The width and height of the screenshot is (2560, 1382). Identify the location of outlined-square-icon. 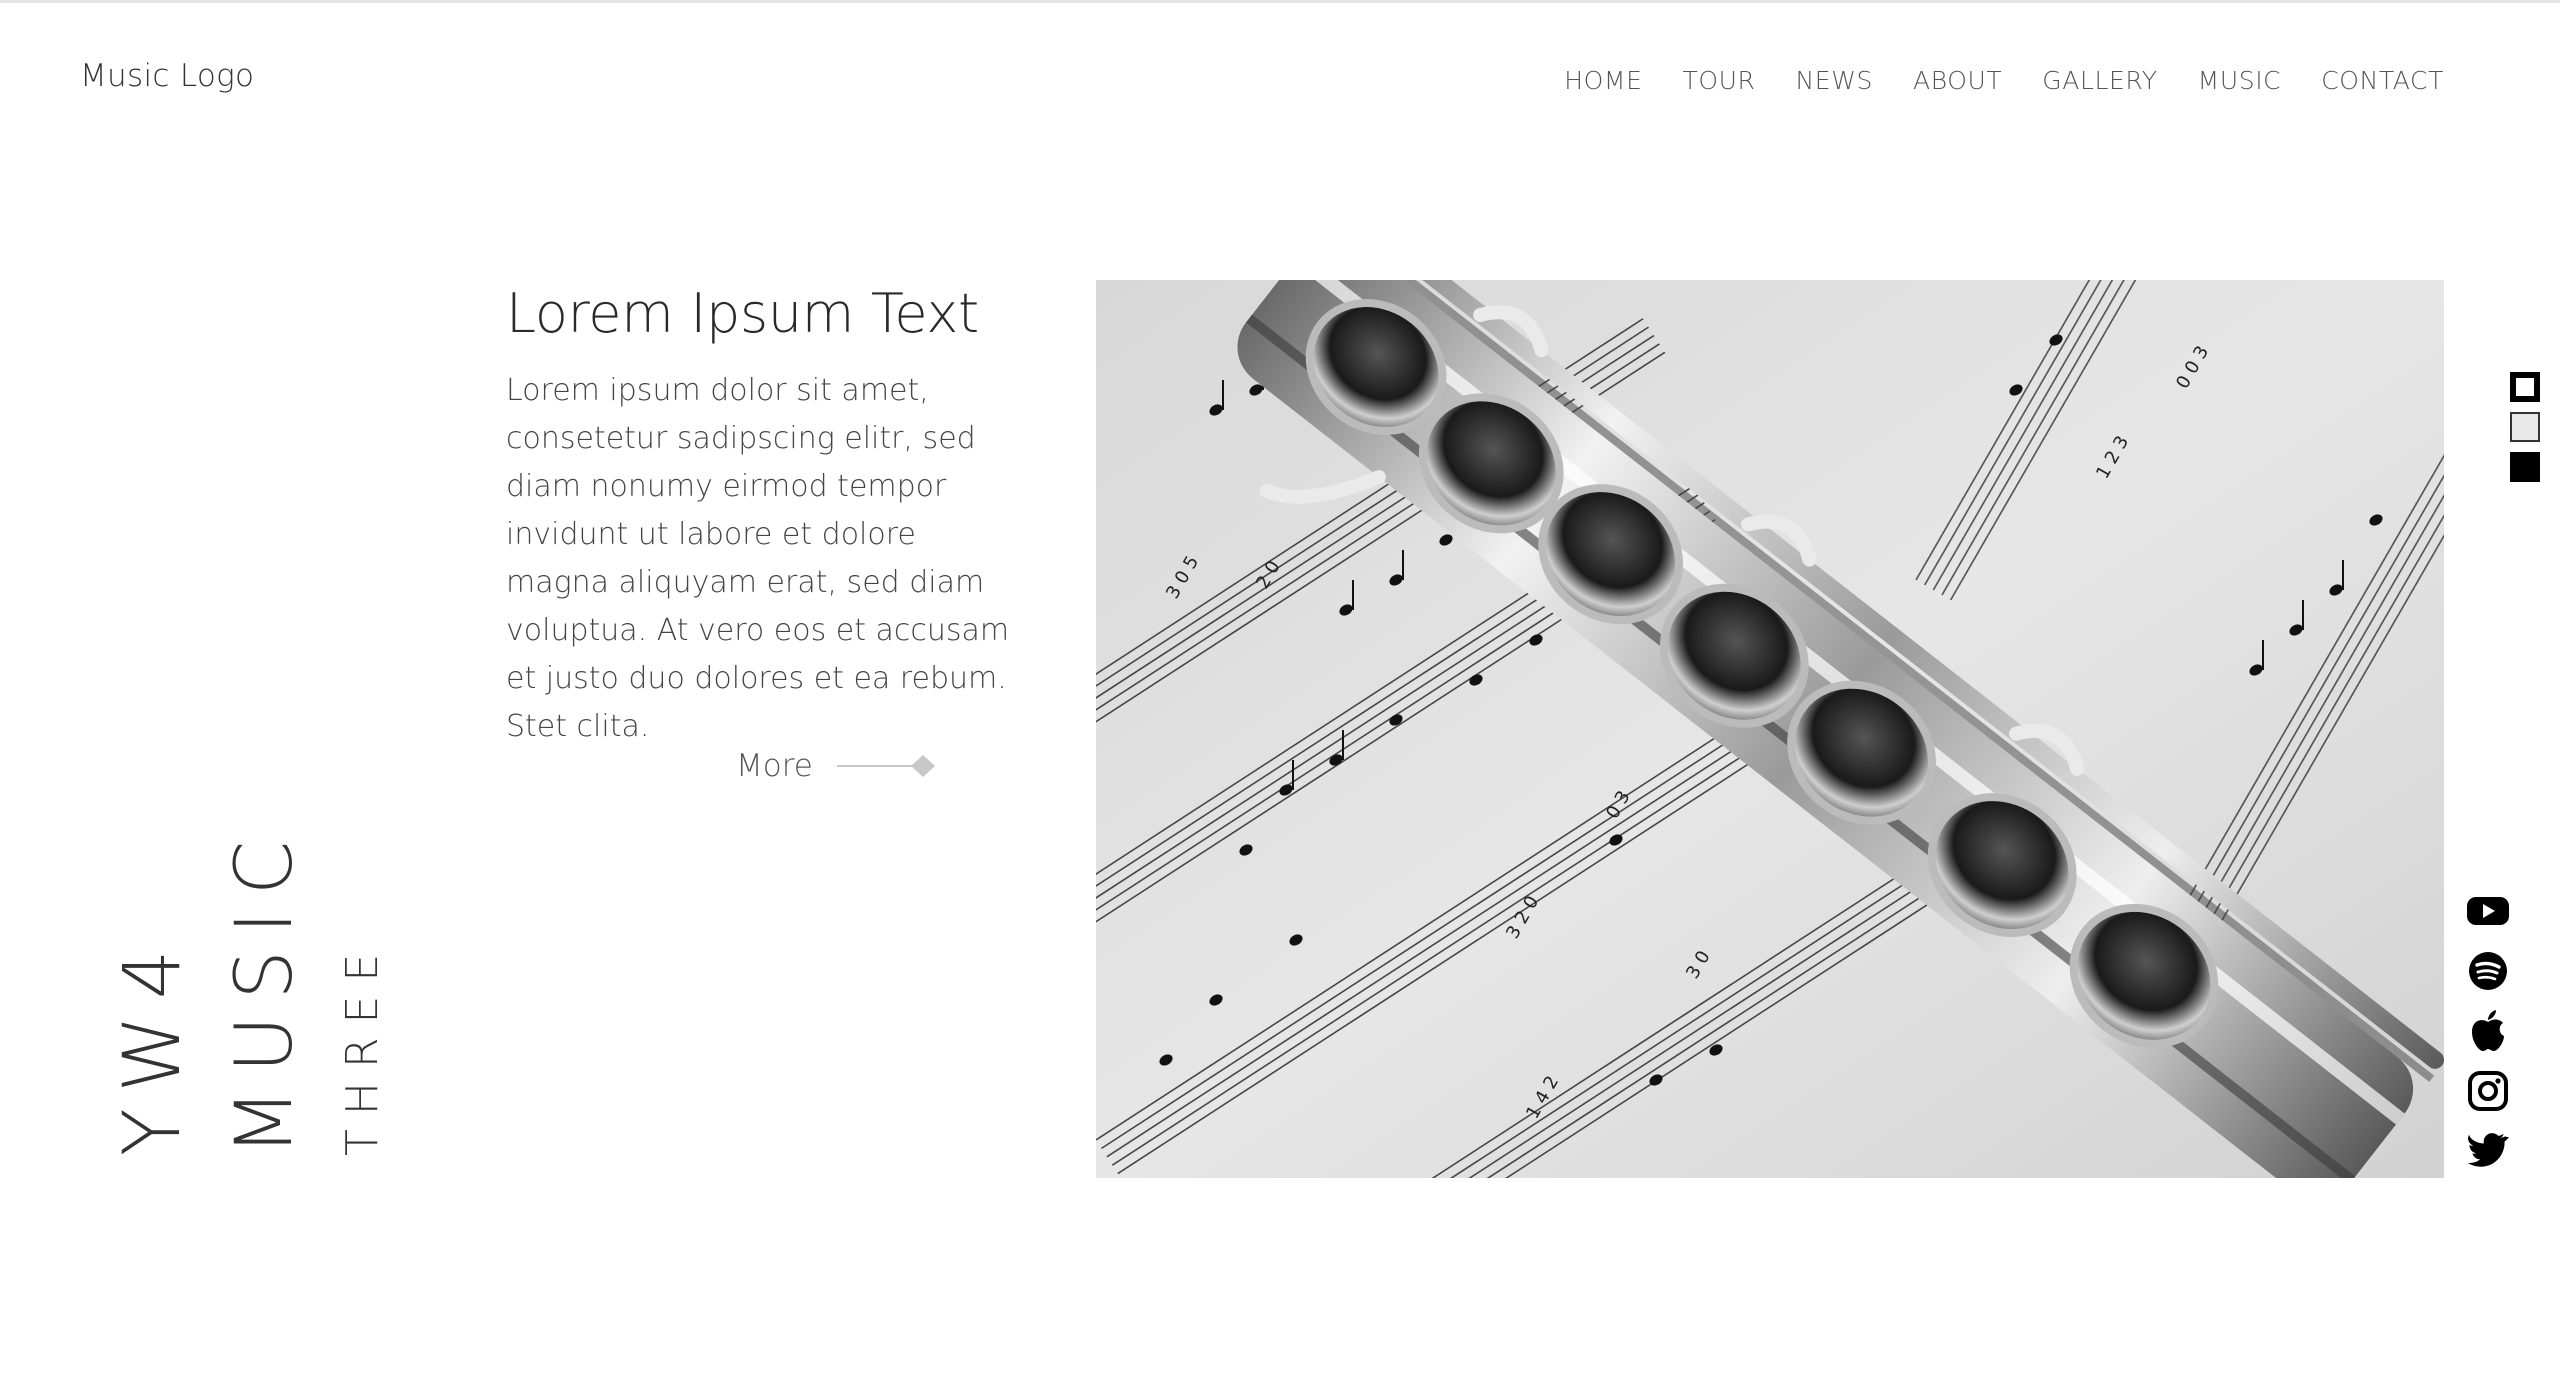
(2525, 387).